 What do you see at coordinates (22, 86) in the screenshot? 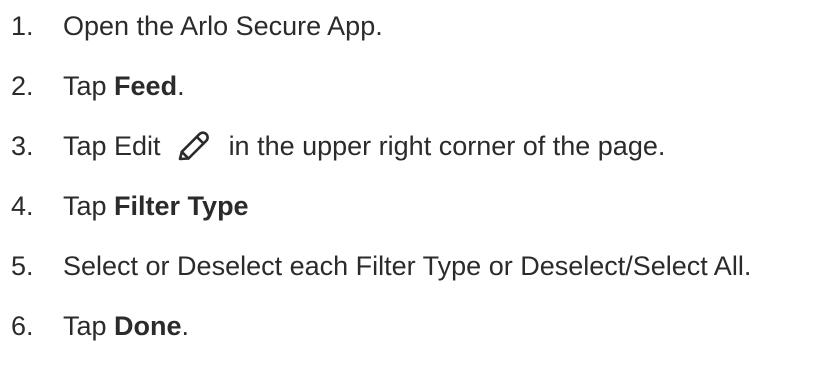
I see `step-number: 2.` at bounding box center [22, 86].